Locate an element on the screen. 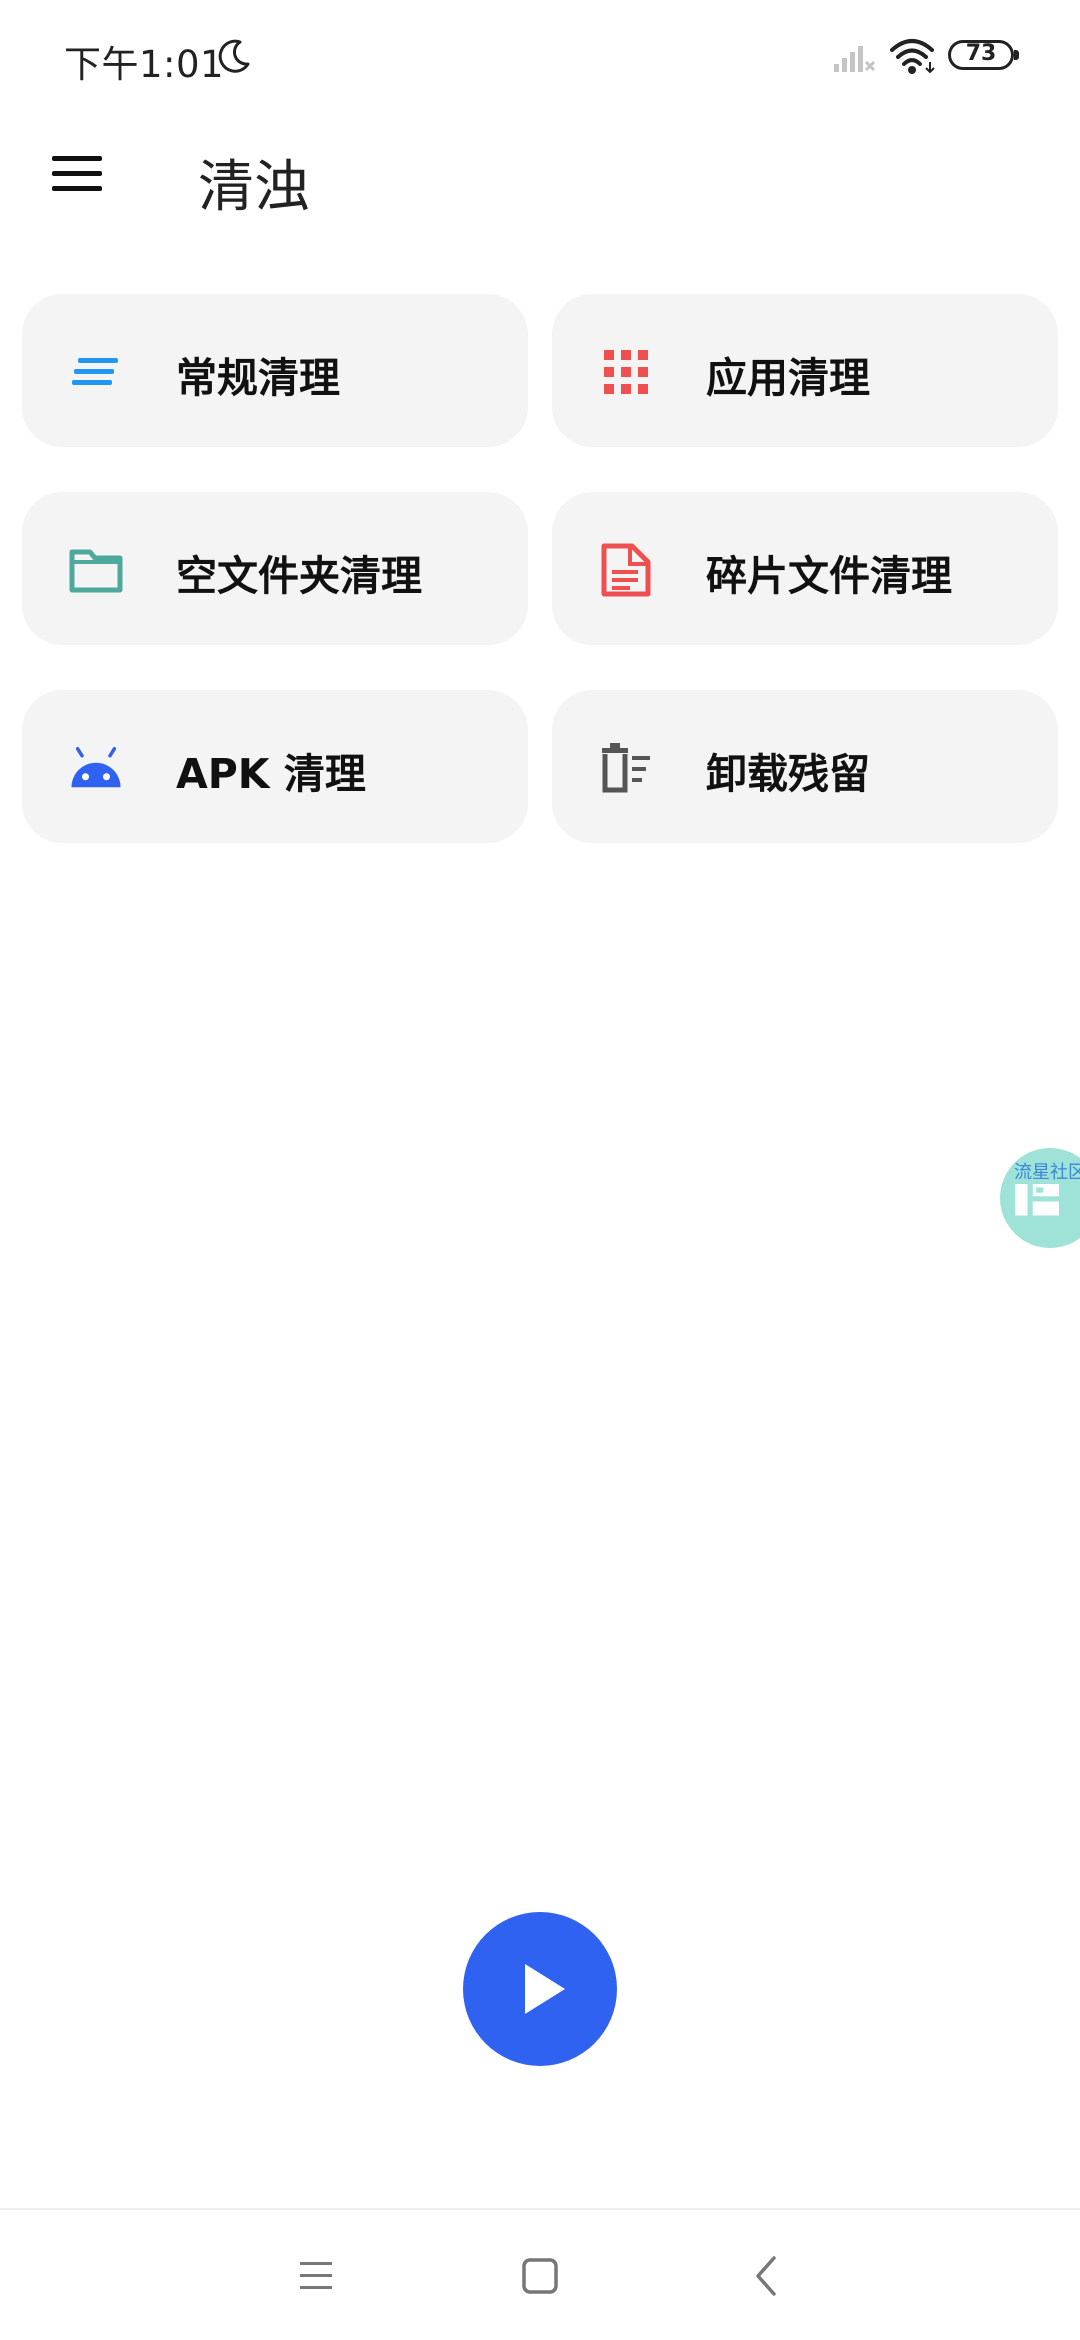  card-fragment-file-cleanup: 碎片文件清理 is located at coordinates (805, 568).